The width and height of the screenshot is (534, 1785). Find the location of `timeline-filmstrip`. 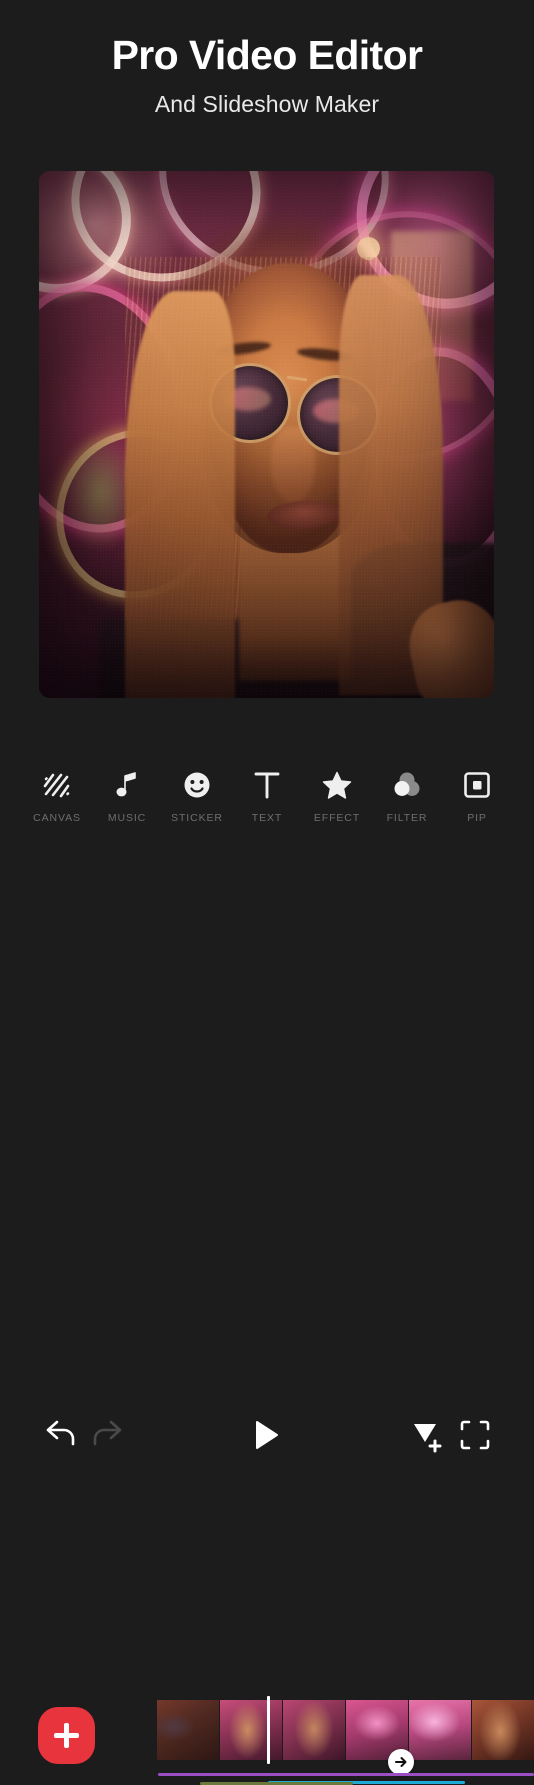

timeline-filmstrip is located at coordinates (345, 1730).